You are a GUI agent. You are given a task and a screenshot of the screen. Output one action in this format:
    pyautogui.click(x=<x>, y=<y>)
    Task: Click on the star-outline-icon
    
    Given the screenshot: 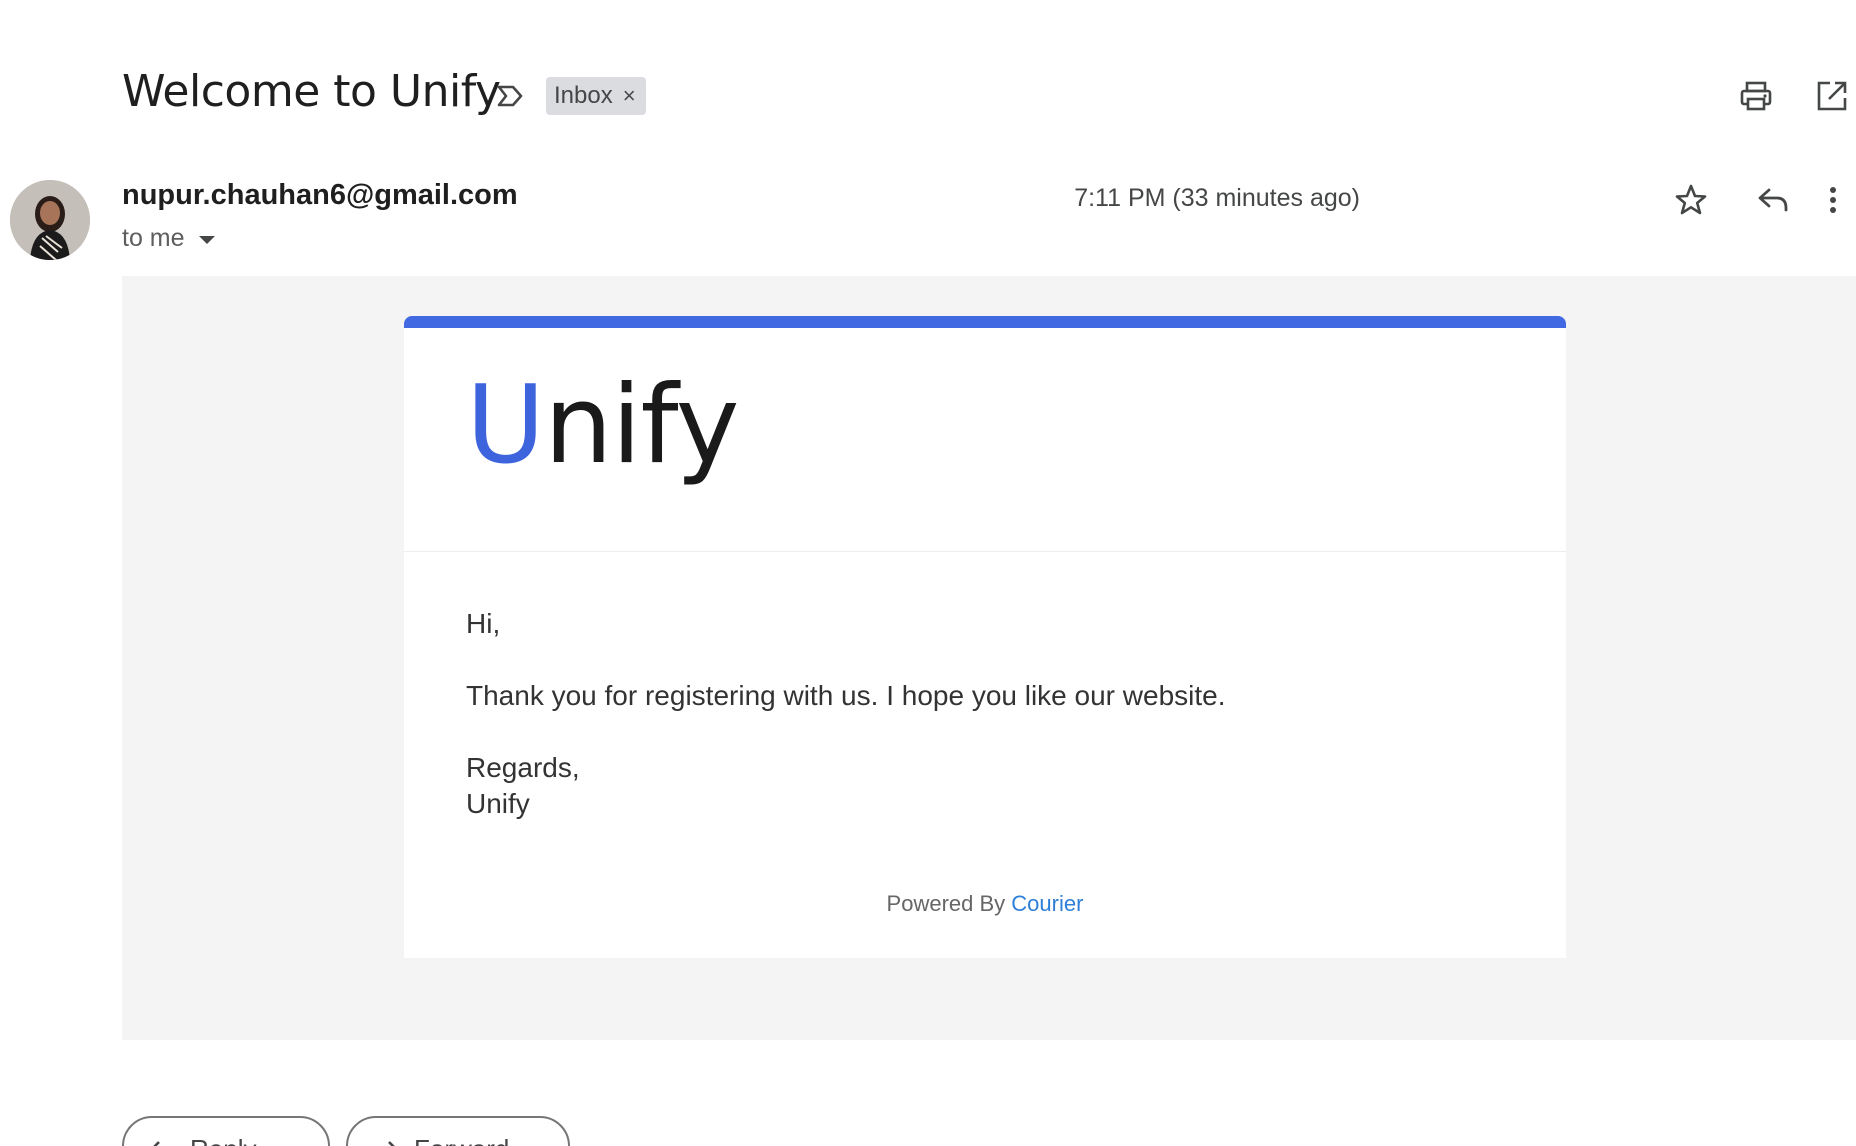 What is the action you would take?
    pyautogui.click(x=1691, y=200)
    